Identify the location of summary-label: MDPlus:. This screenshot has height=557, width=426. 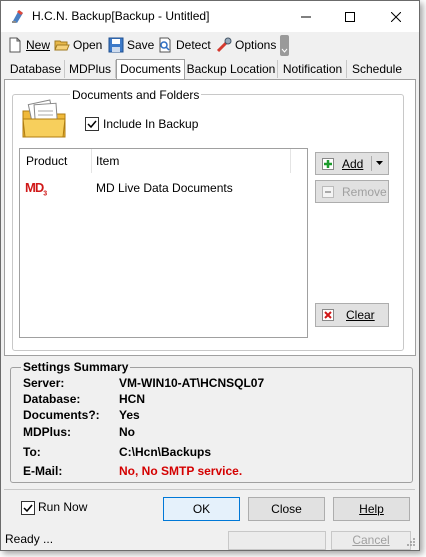
(47, 432).